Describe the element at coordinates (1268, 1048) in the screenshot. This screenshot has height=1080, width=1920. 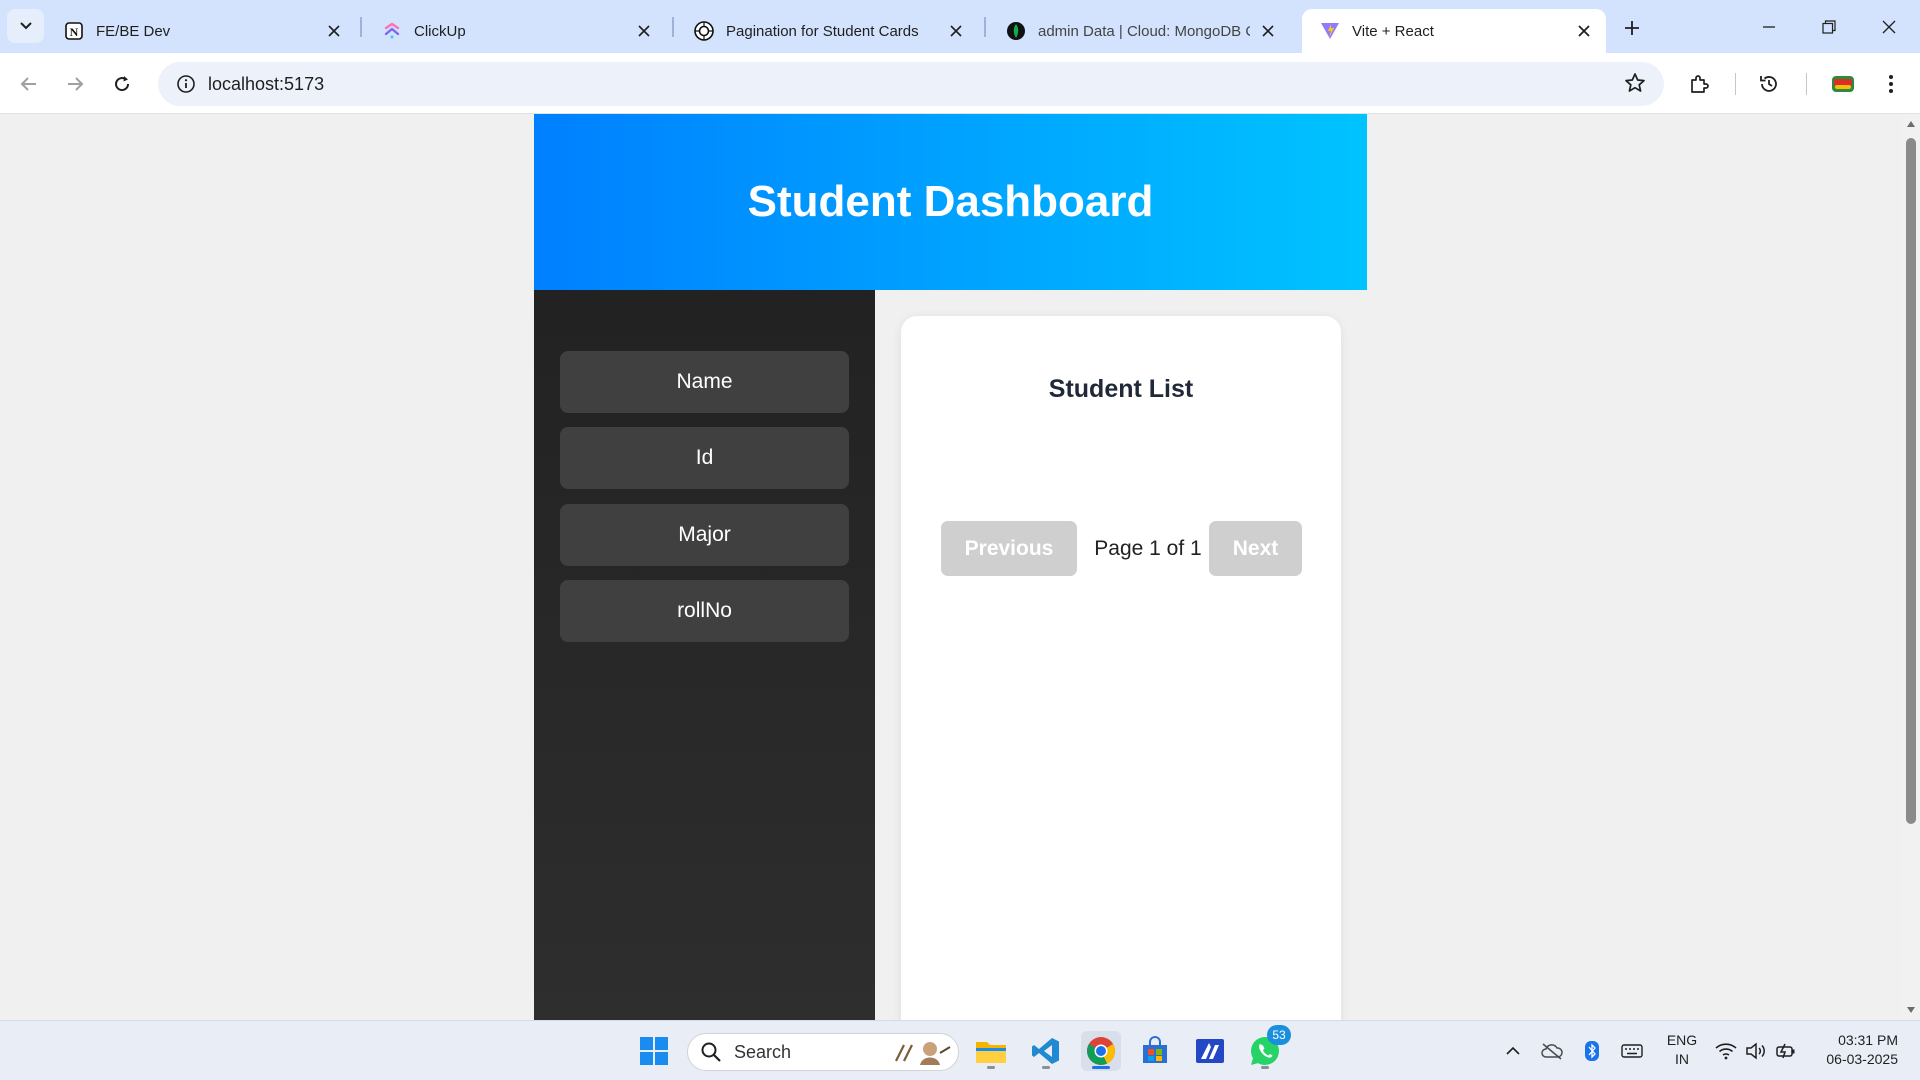
I see `taskbar-whatsapp: 53` at that location.